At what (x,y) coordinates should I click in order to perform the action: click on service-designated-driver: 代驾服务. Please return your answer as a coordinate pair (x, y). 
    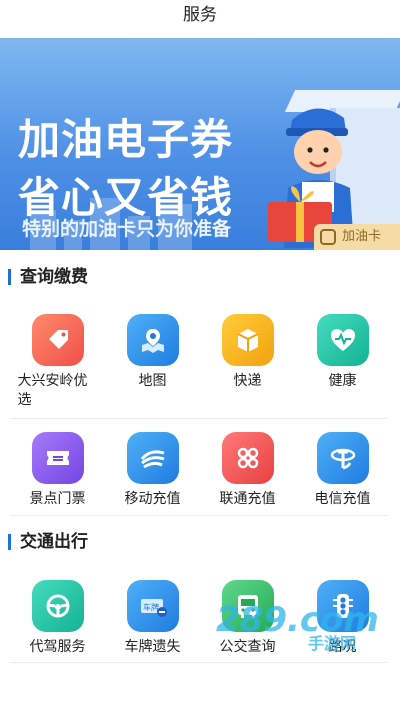
    Looking at the image, I should click on (57, 618).